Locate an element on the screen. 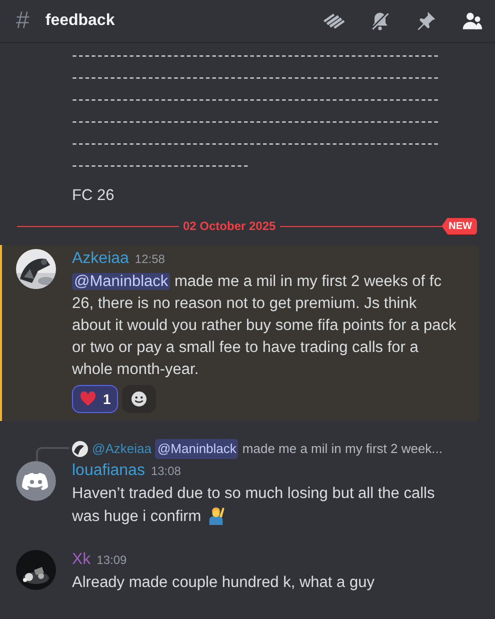 The image size is (495, 619). date-divider-label: 02 October 2025 is located at coordinates (229, 226).